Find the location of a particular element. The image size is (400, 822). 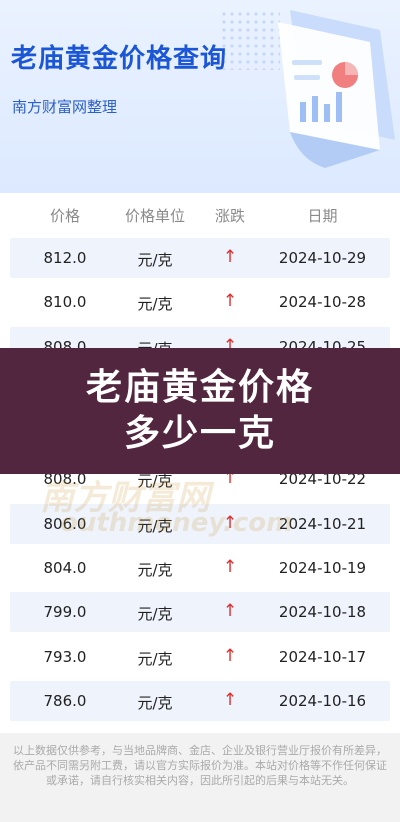

date-cell: 2024-10-29 is located at coordinates (322, 258).